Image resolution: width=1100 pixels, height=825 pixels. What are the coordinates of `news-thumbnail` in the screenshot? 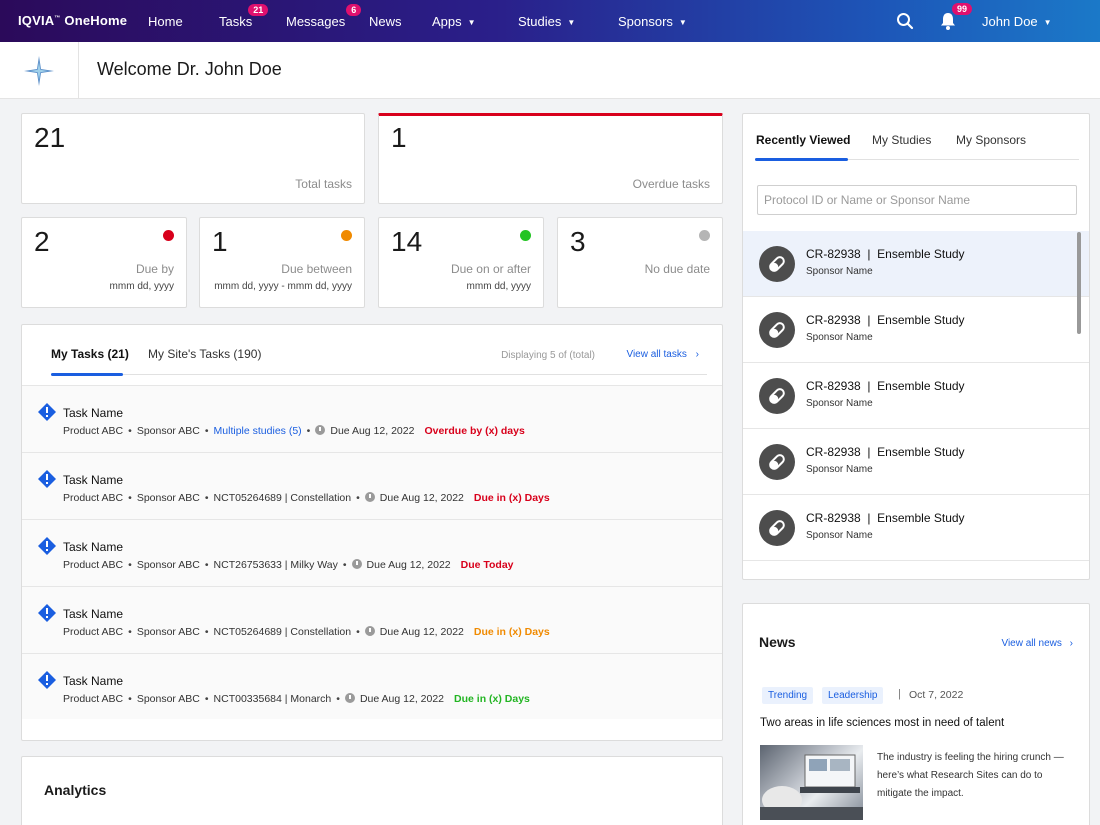 It's located at (811, 782).